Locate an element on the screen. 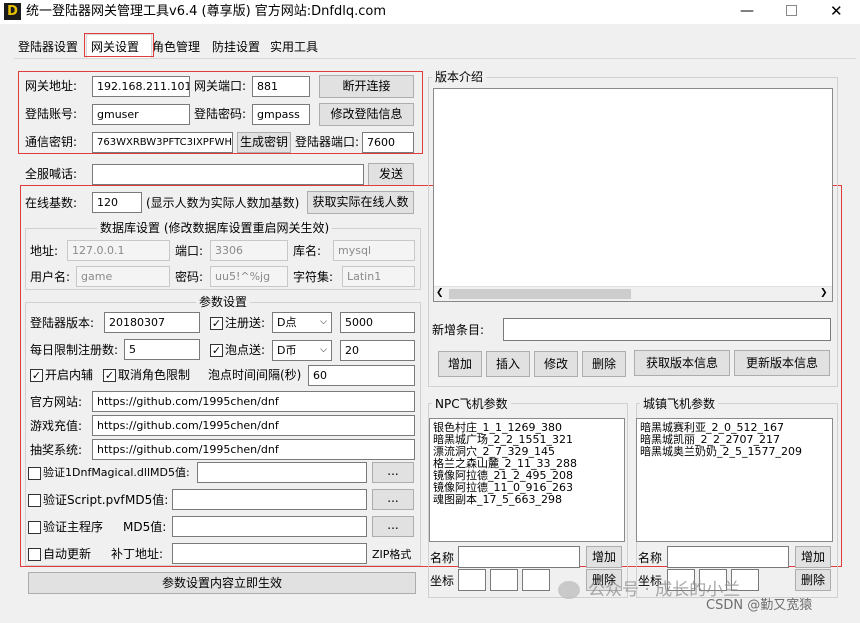 The height and width of the screenshot is (623, 860). new-item-input is located at coordinates (667, 329).